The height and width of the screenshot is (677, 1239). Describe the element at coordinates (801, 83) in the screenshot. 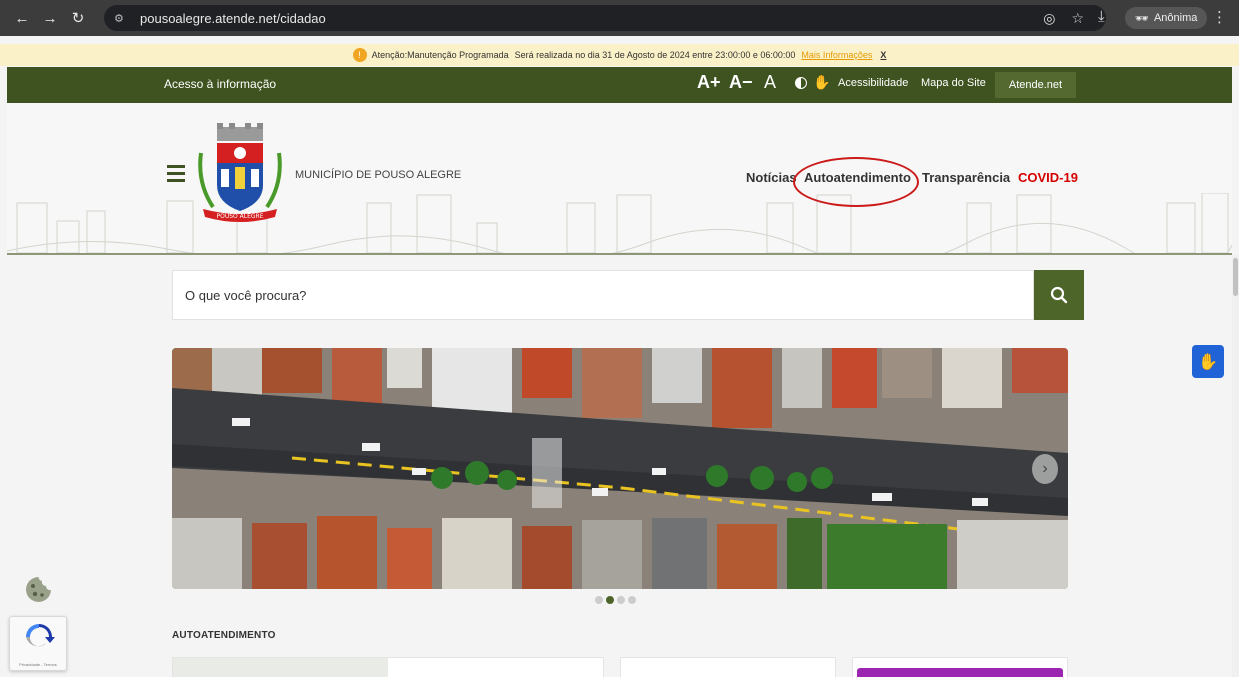

I see `contrast-icon` at that location.